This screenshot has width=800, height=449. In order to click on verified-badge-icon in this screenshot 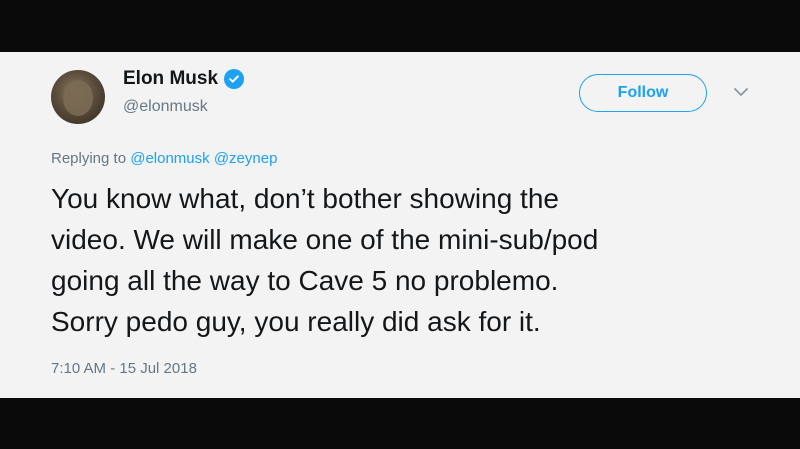, I will do `click(234, 79)`.